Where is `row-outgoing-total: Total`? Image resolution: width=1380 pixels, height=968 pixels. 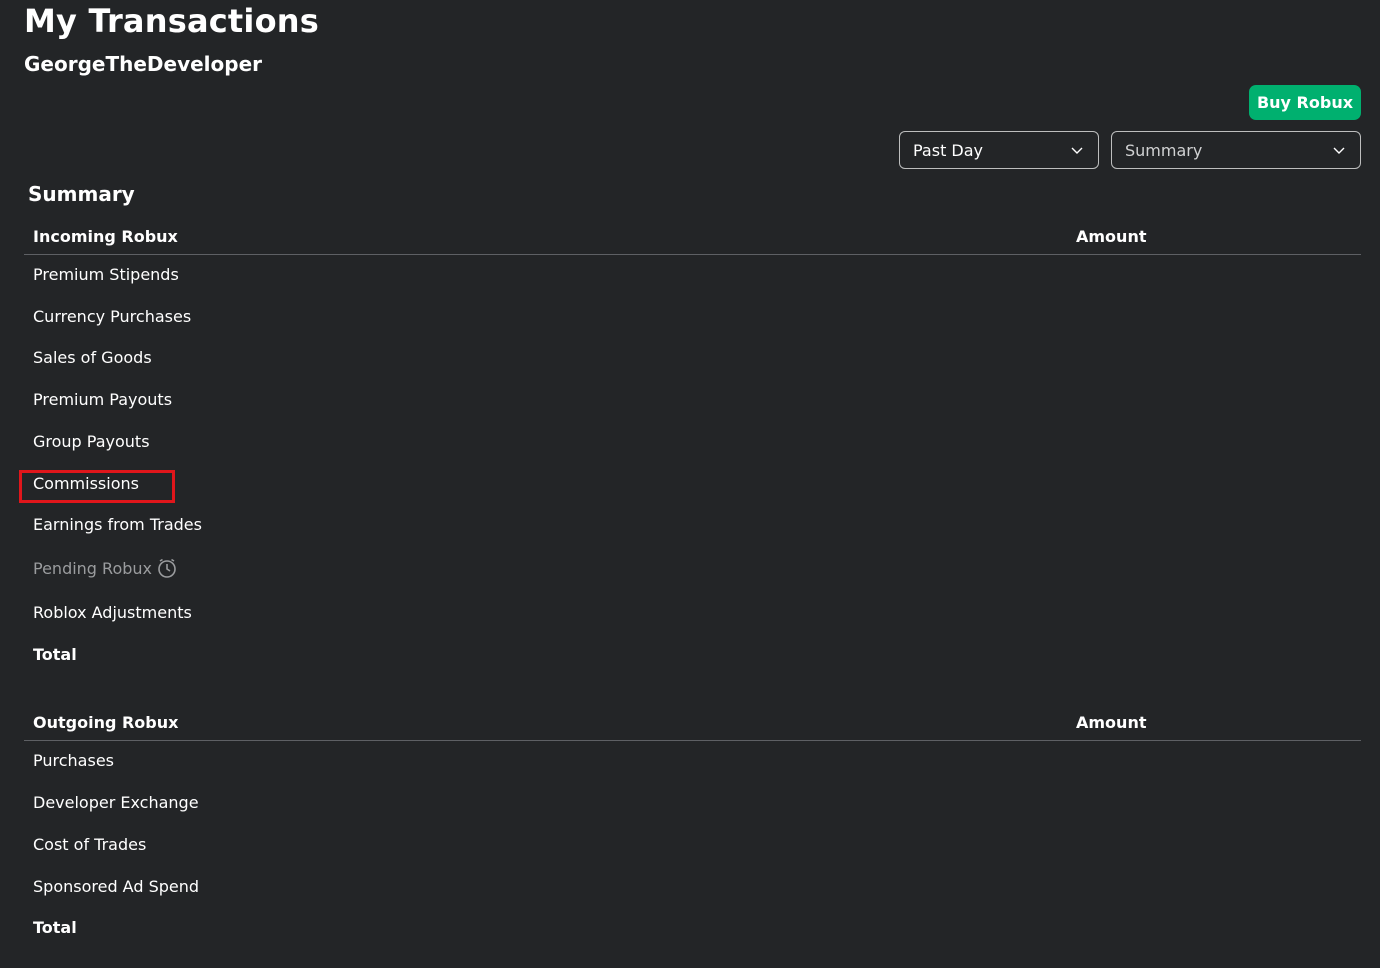
row-outgoing-total: Total is located at coordinates (55, 927).